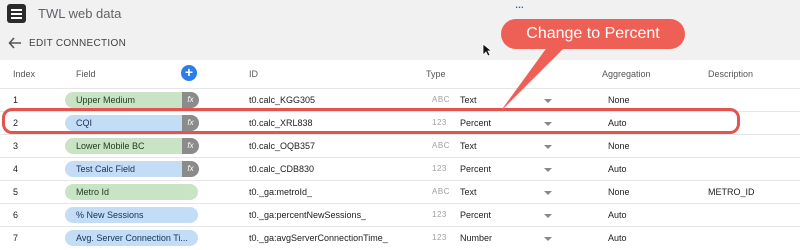  What do you see at coordinates (253, 74) in the screenshot?
I see `column-header-id: ID` at bounding box center [253, 74].